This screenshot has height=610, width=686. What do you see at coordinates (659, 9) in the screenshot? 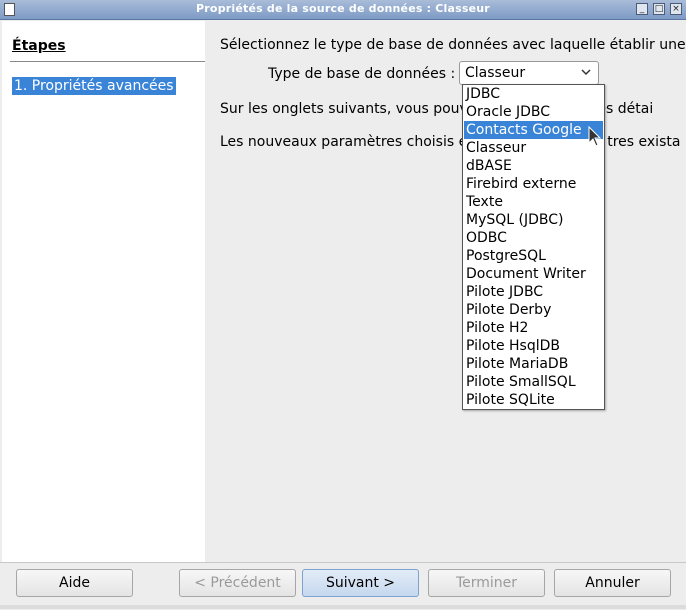
I see `maximize-button: □` at bounding box center [659, 9].